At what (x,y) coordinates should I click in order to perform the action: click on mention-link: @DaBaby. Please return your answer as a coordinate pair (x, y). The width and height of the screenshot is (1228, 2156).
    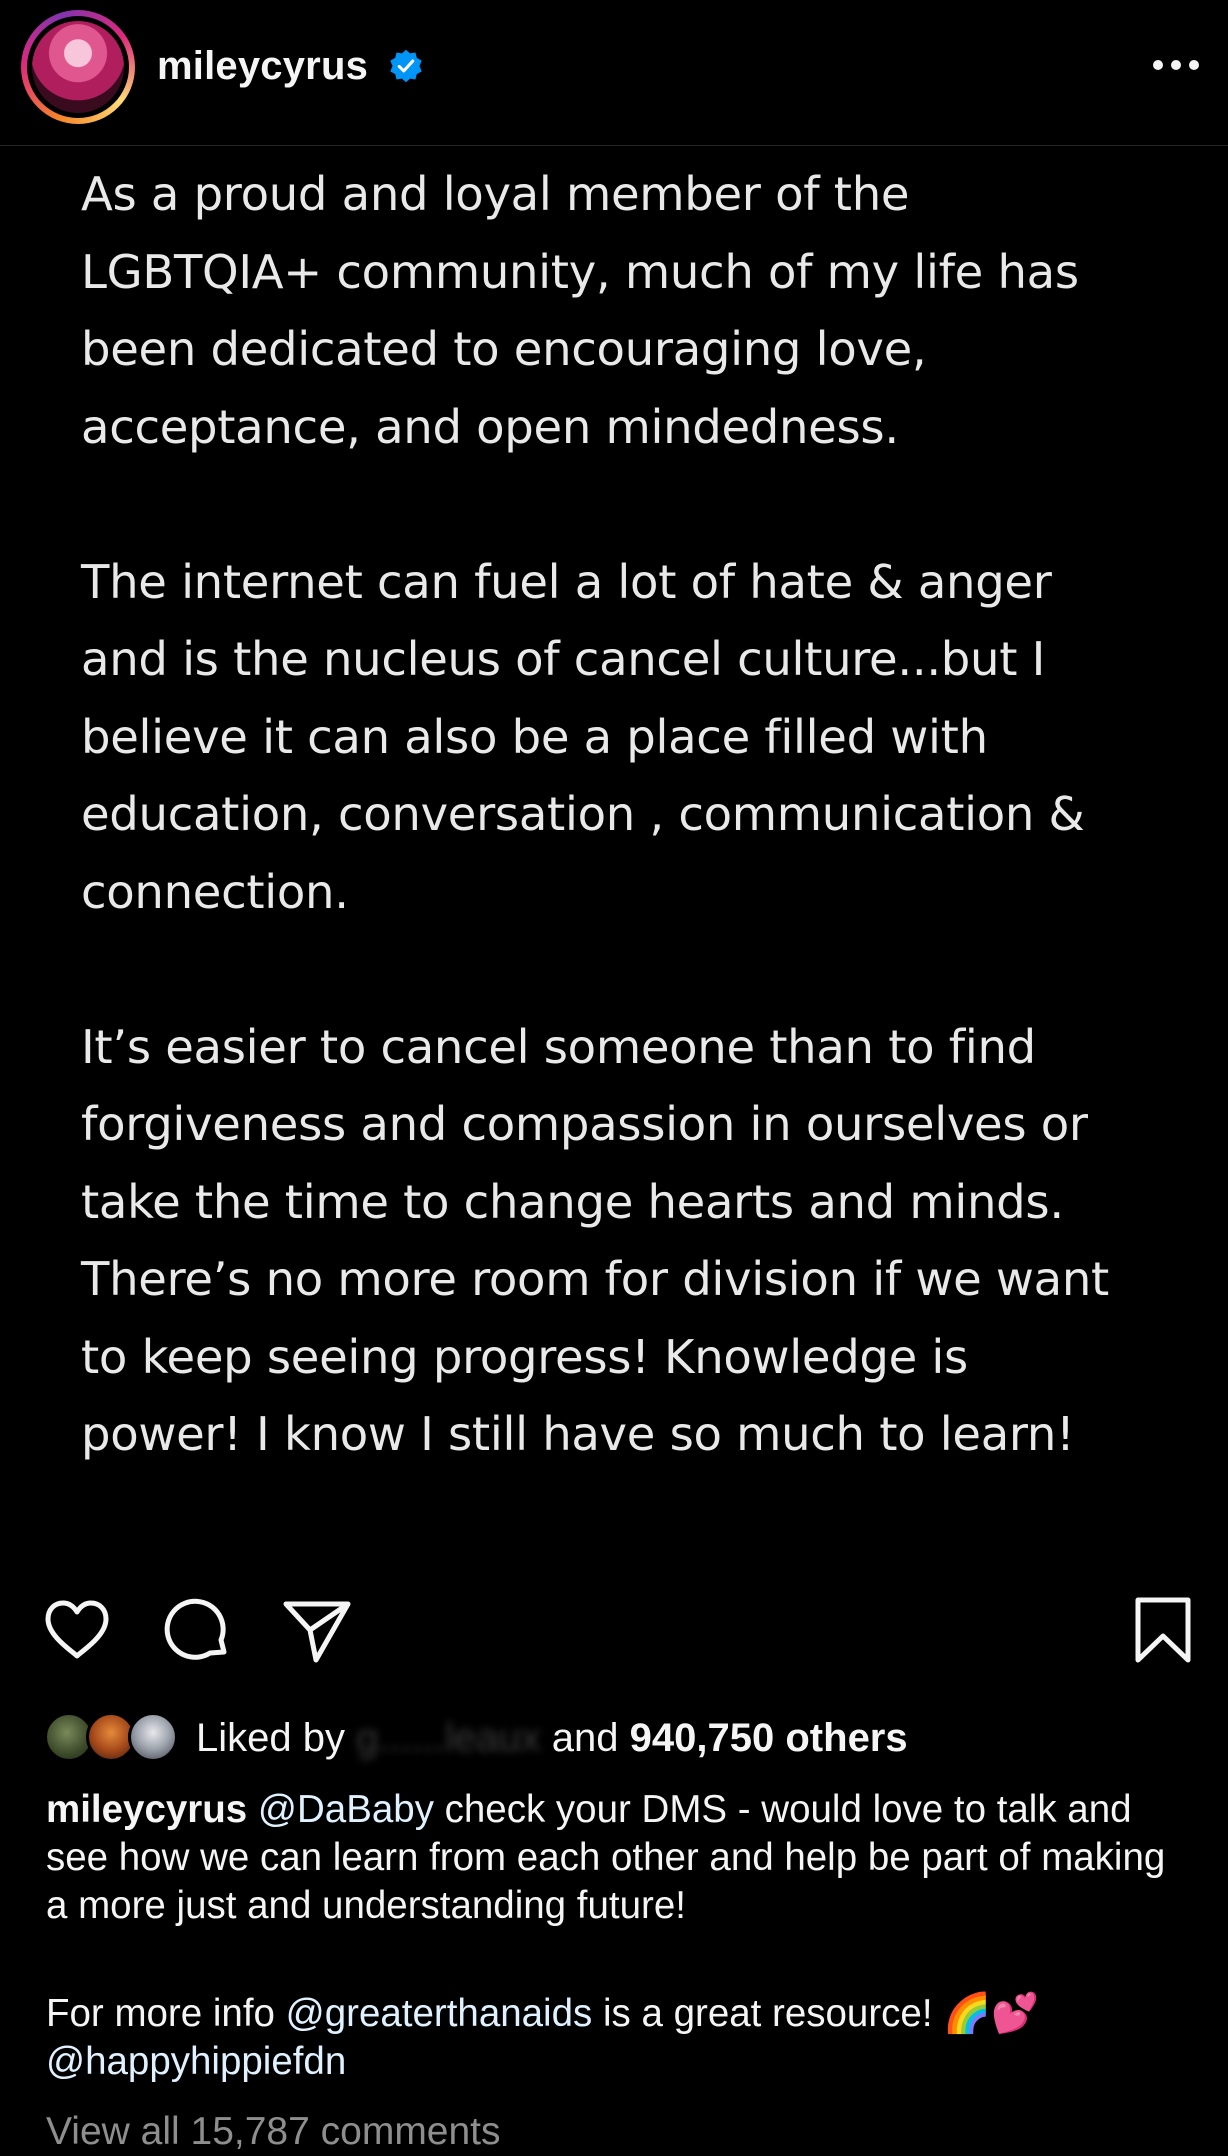
    Looking at the image, I should click on (346, 1809).